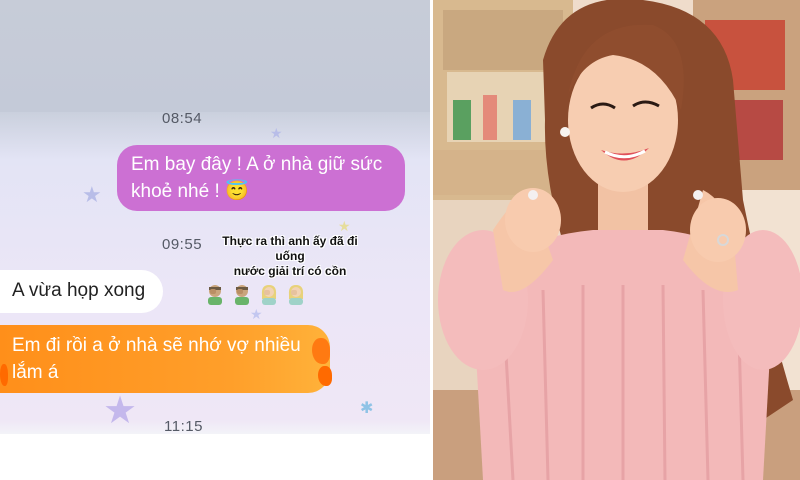 This screenshot has height=480, width=800. I want to click on message-line: Em đi rồi a ở nhà sẽ nhớ vợ nhiều, so click(156, 345).